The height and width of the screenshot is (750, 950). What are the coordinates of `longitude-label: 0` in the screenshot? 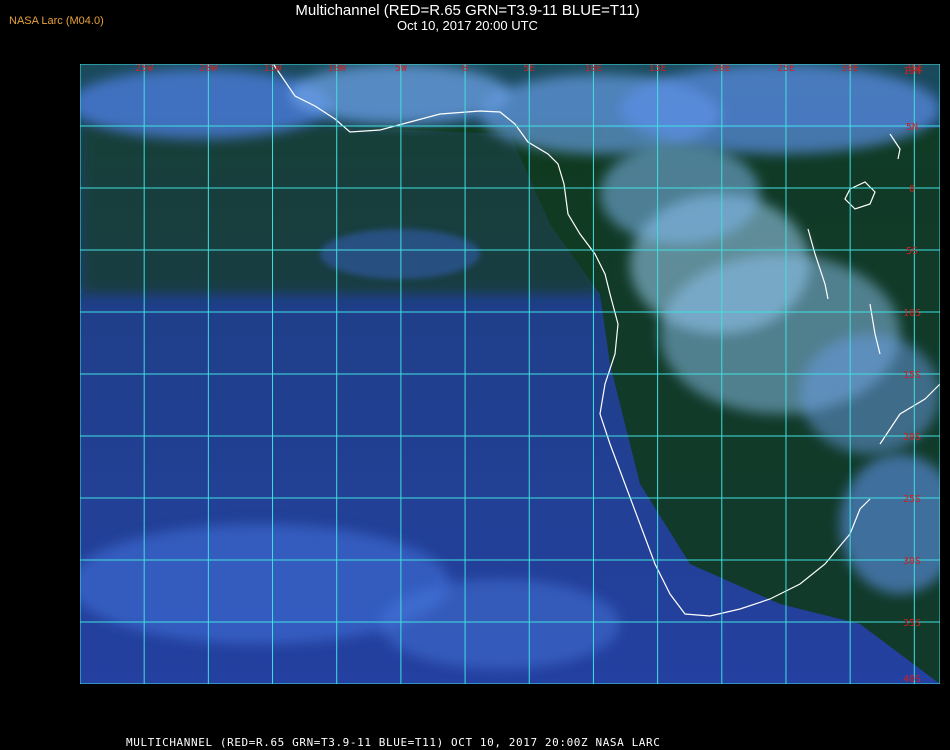 It's located at (465, 69).